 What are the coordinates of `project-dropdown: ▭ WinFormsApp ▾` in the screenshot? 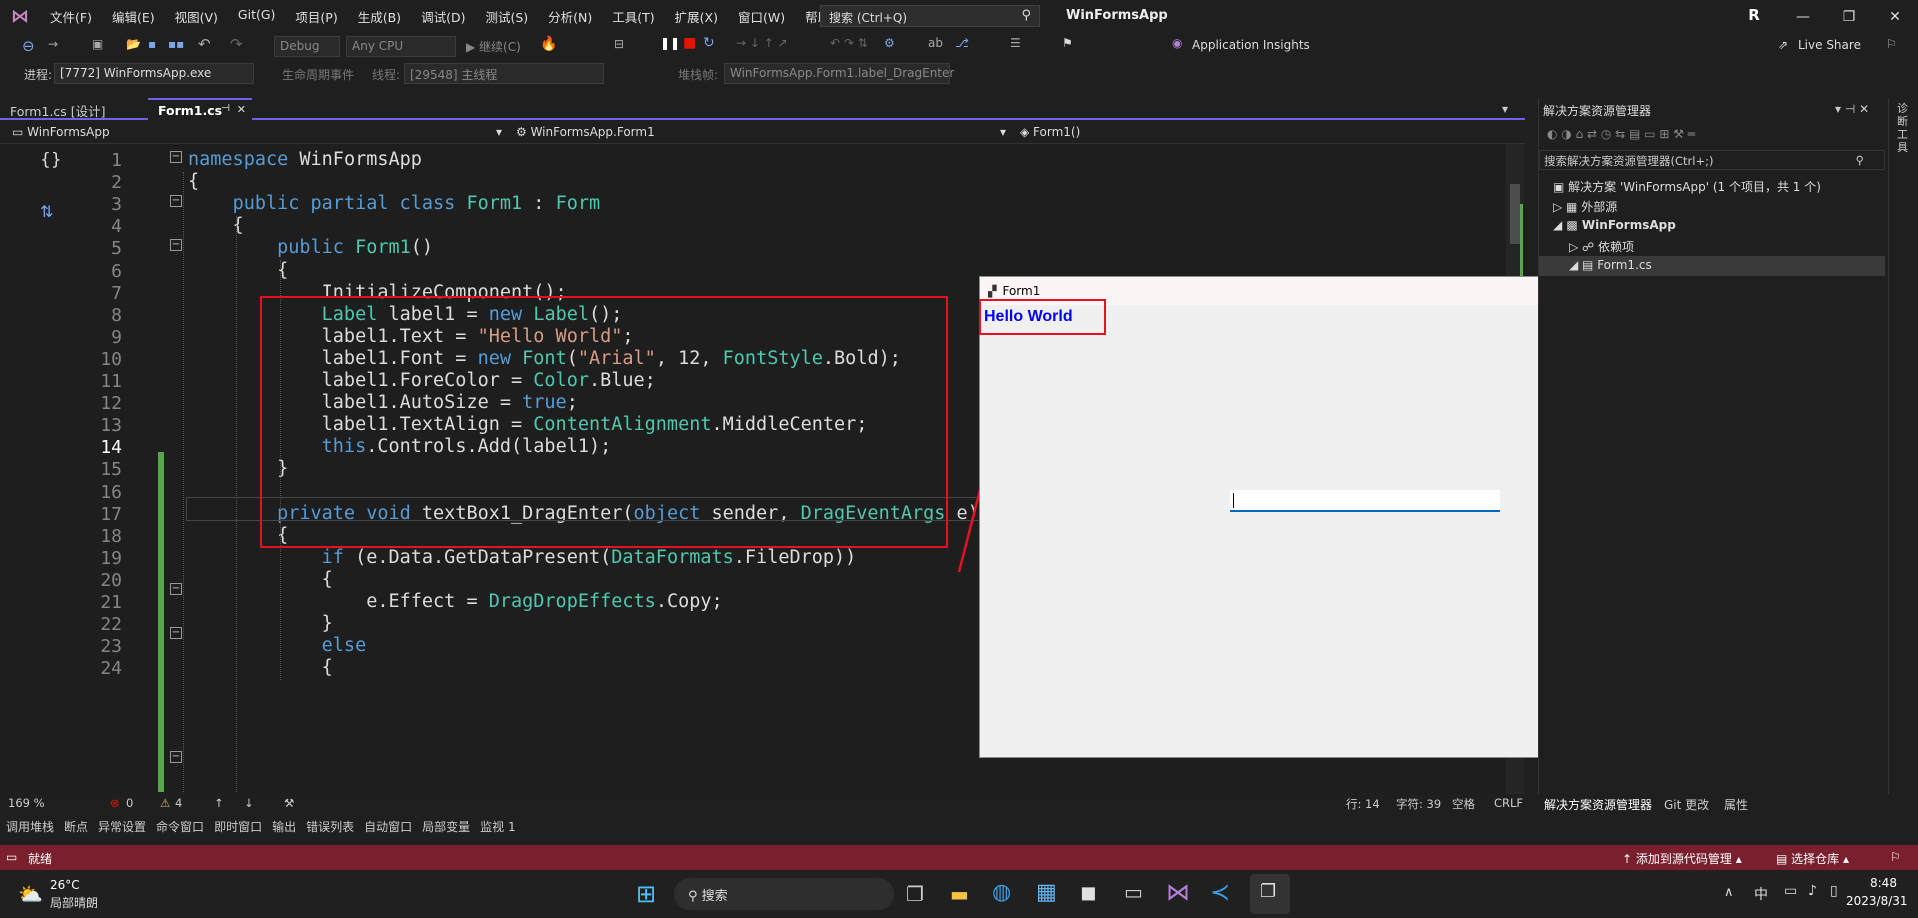 It's located at (256, 133).